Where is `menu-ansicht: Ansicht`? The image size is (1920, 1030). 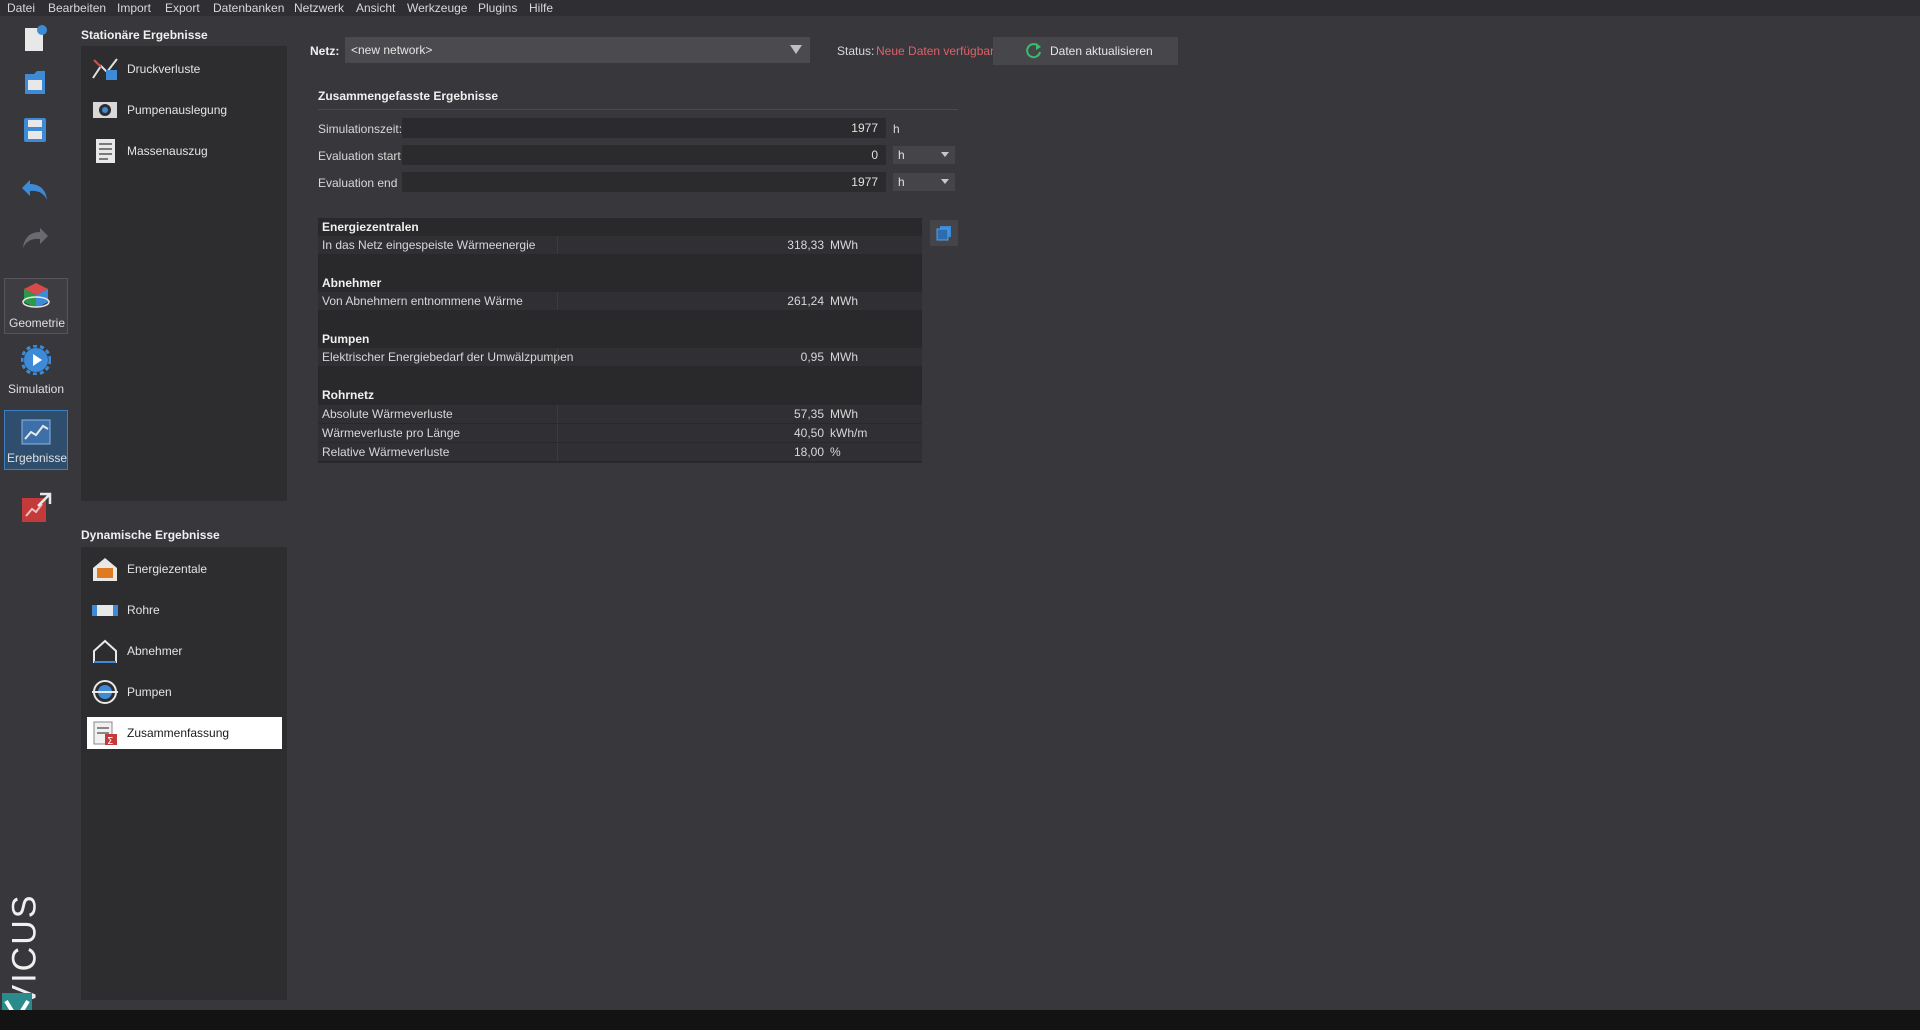
menu-ansicht: Ansicht is located at coordinates (375, 8).